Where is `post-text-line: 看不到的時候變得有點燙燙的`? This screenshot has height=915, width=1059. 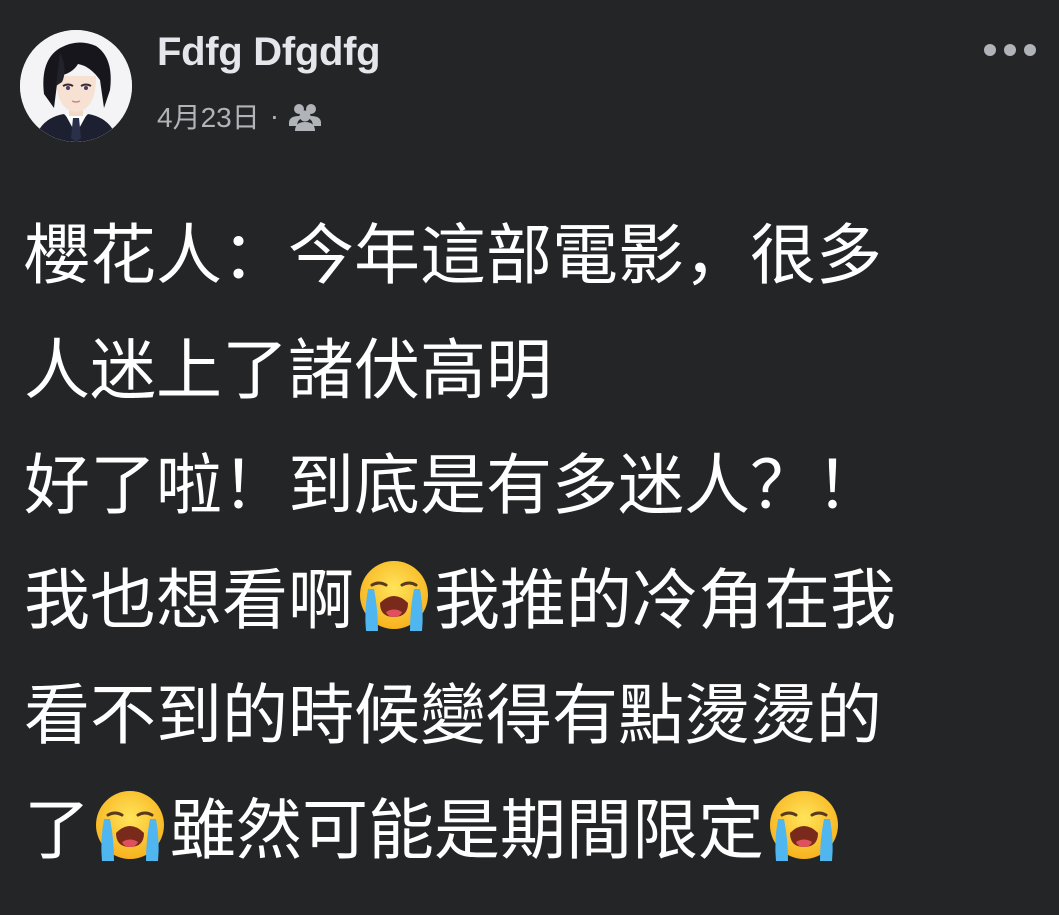 post-text-line: 看不到的時候變得有點燙燙的 is located at coordinates (529, 715).